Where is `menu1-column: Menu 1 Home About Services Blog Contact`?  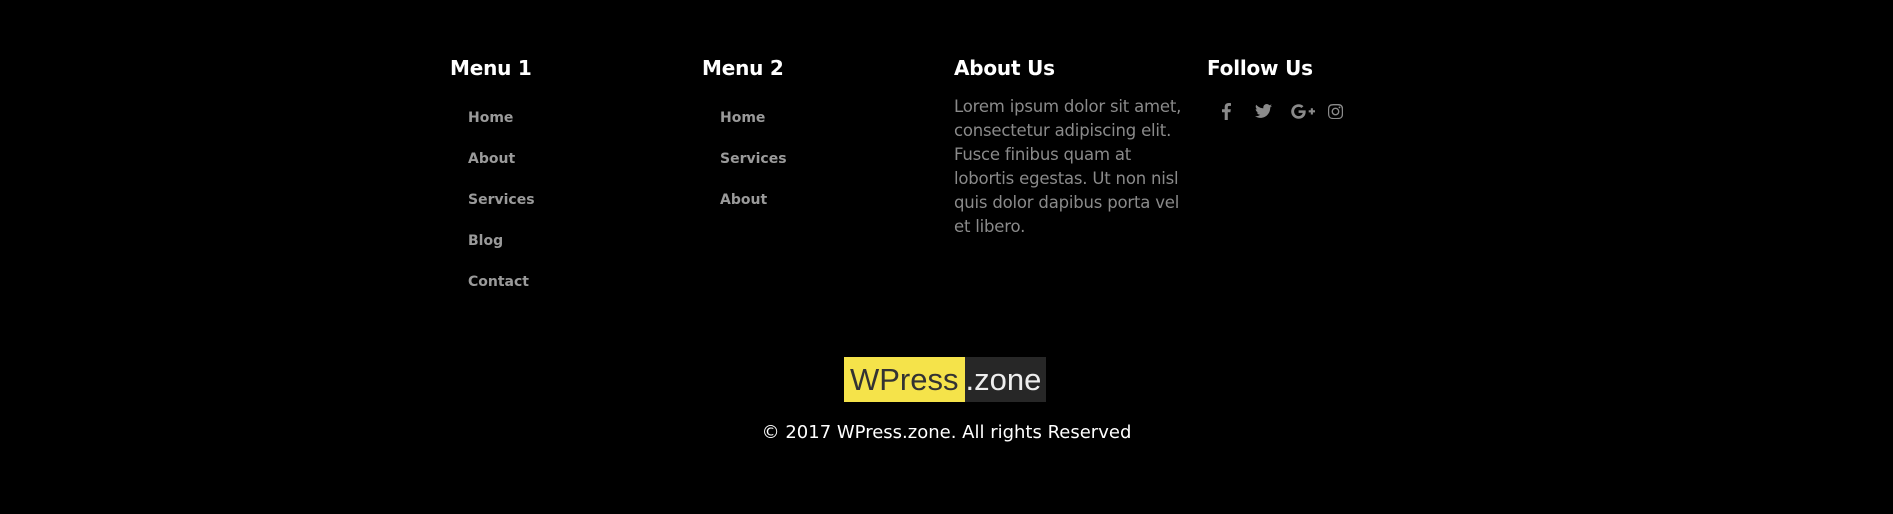 menu1-column: Menu 1 Home About Services Blog Contact is located at coordinates (570, 183).